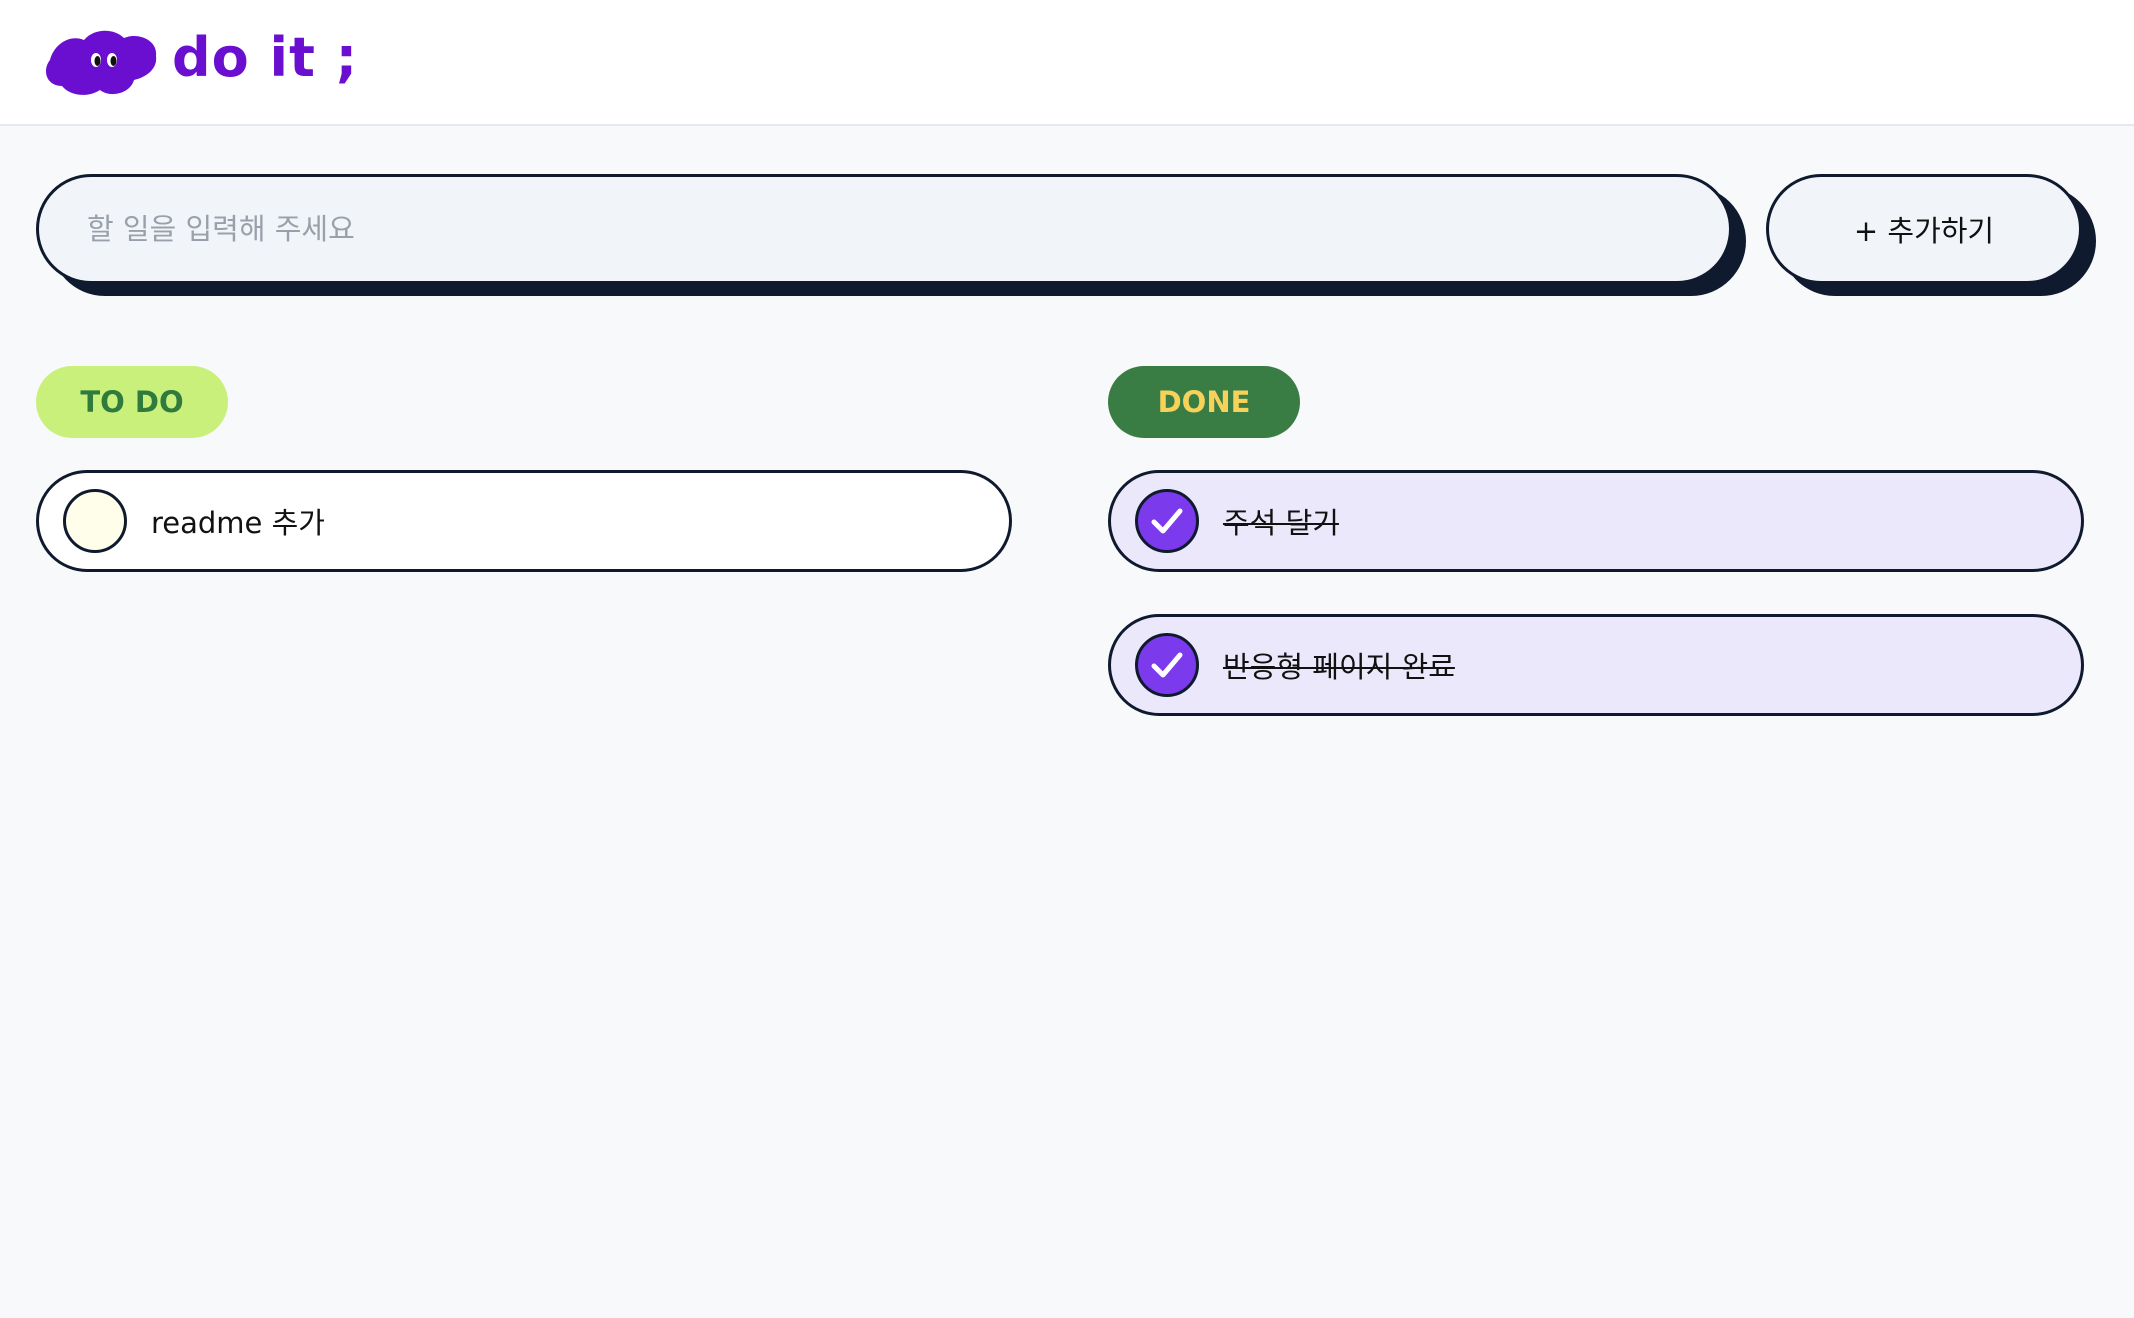  Describe the element at coordinates (1596, 665) in the screenshot. I see `done-list-item: 반응형 페이지 완료` at that location.